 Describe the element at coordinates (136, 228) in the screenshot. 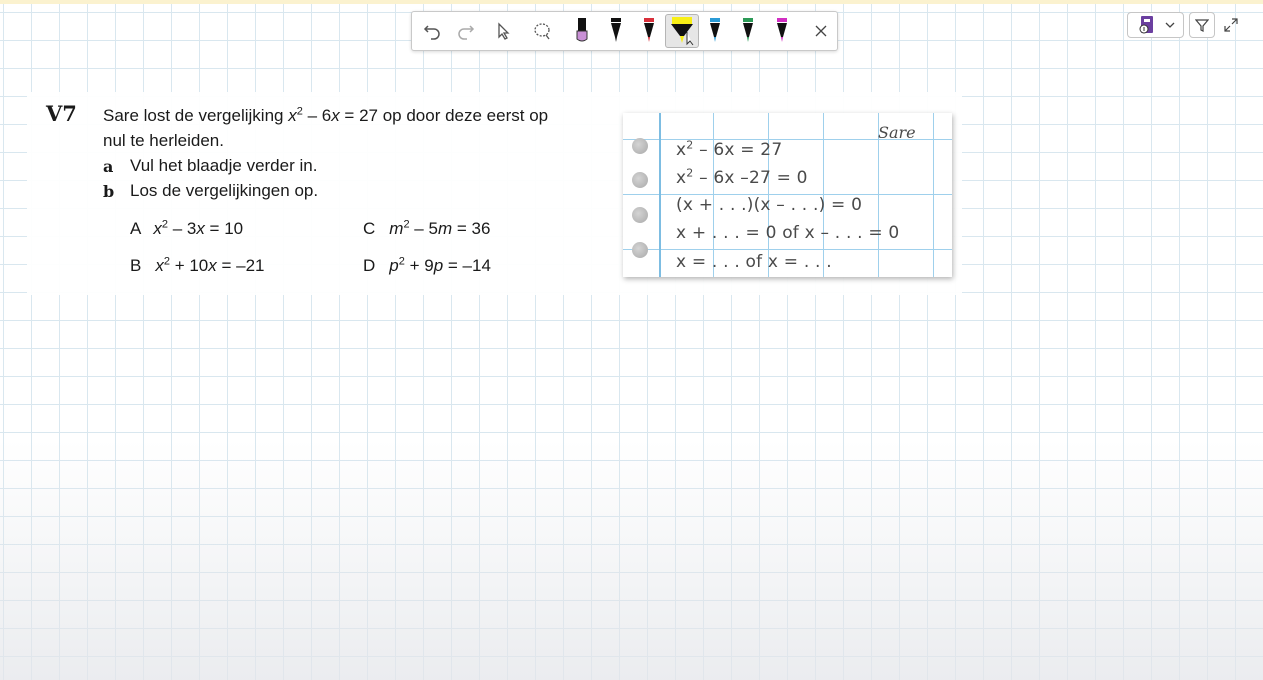

I see `equation-label: A` at that location.